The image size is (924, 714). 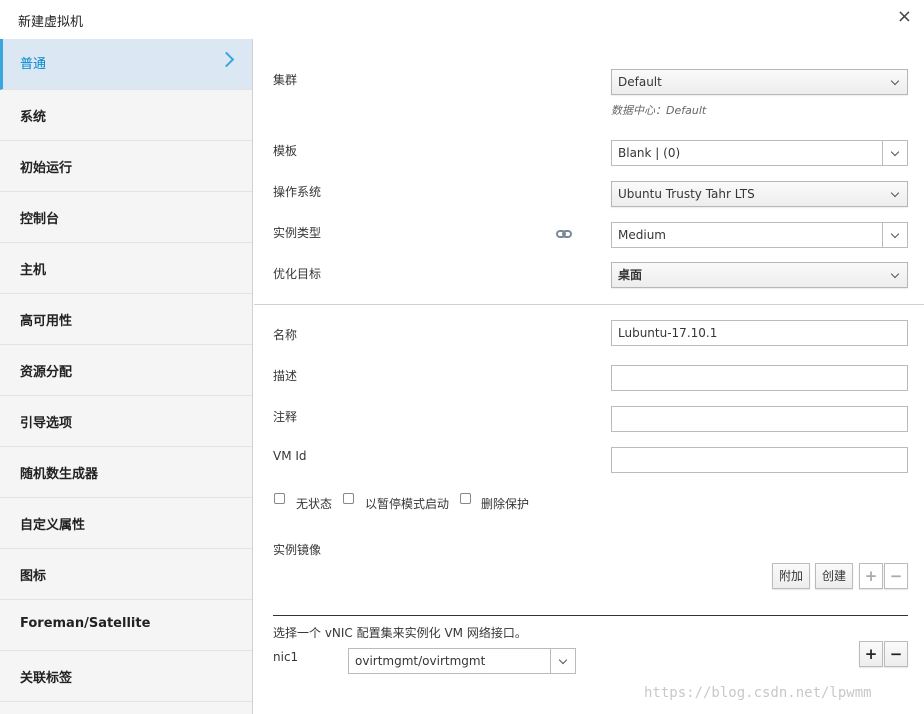 I want to click on sidebar-item-custom-properties: 自定义属性, so click(x=126, y=523).